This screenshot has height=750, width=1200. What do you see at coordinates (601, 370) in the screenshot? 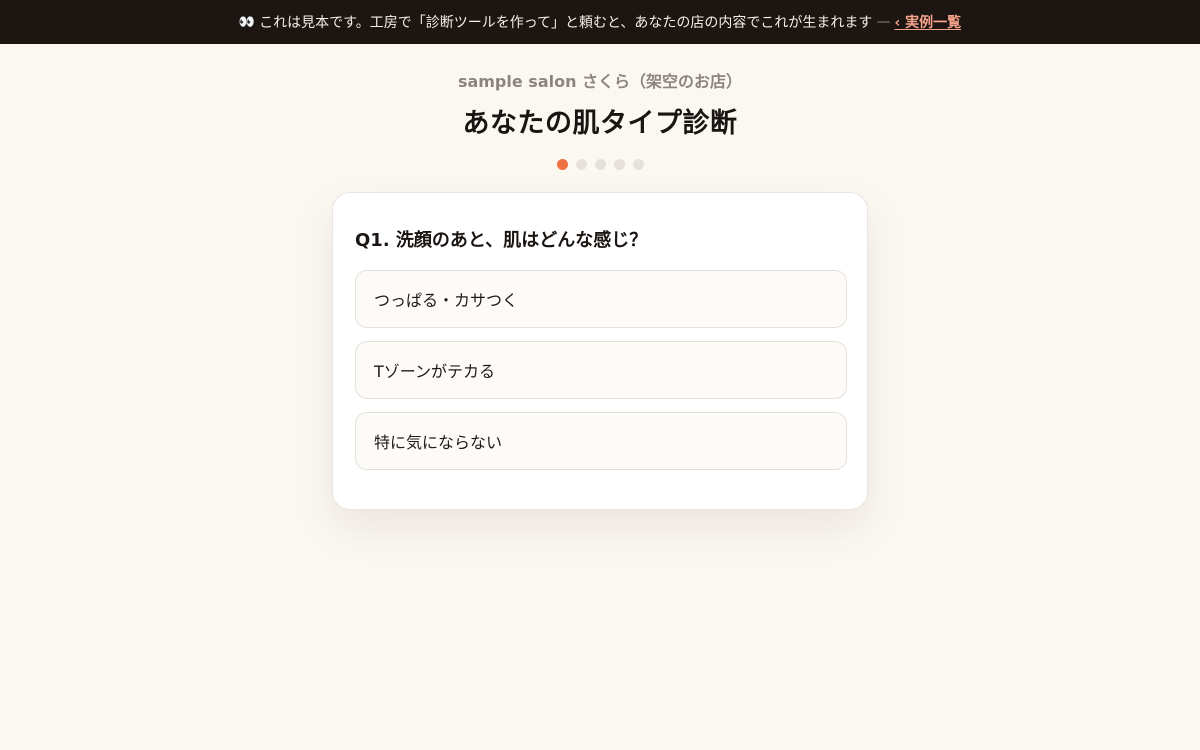
I see `answer-option-oily-tzone: Tゾーンがテカる` at bounding box center [601, 370].